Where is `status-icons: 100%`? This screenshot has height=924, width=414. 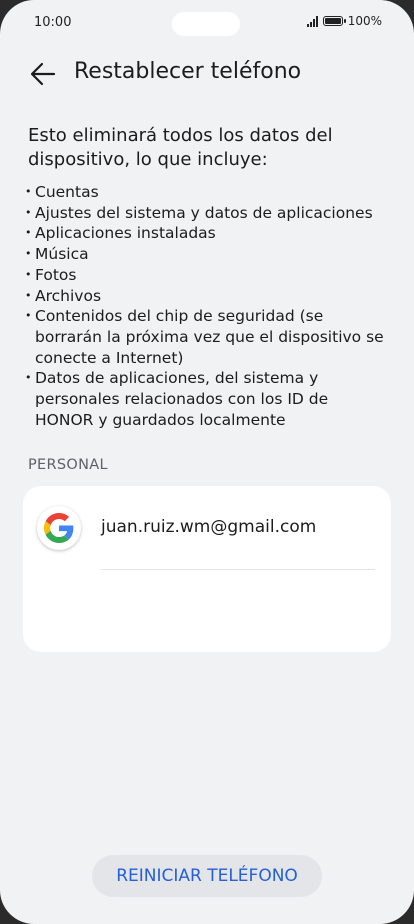 status-icons: 100% is located at coordinates (344, 21).